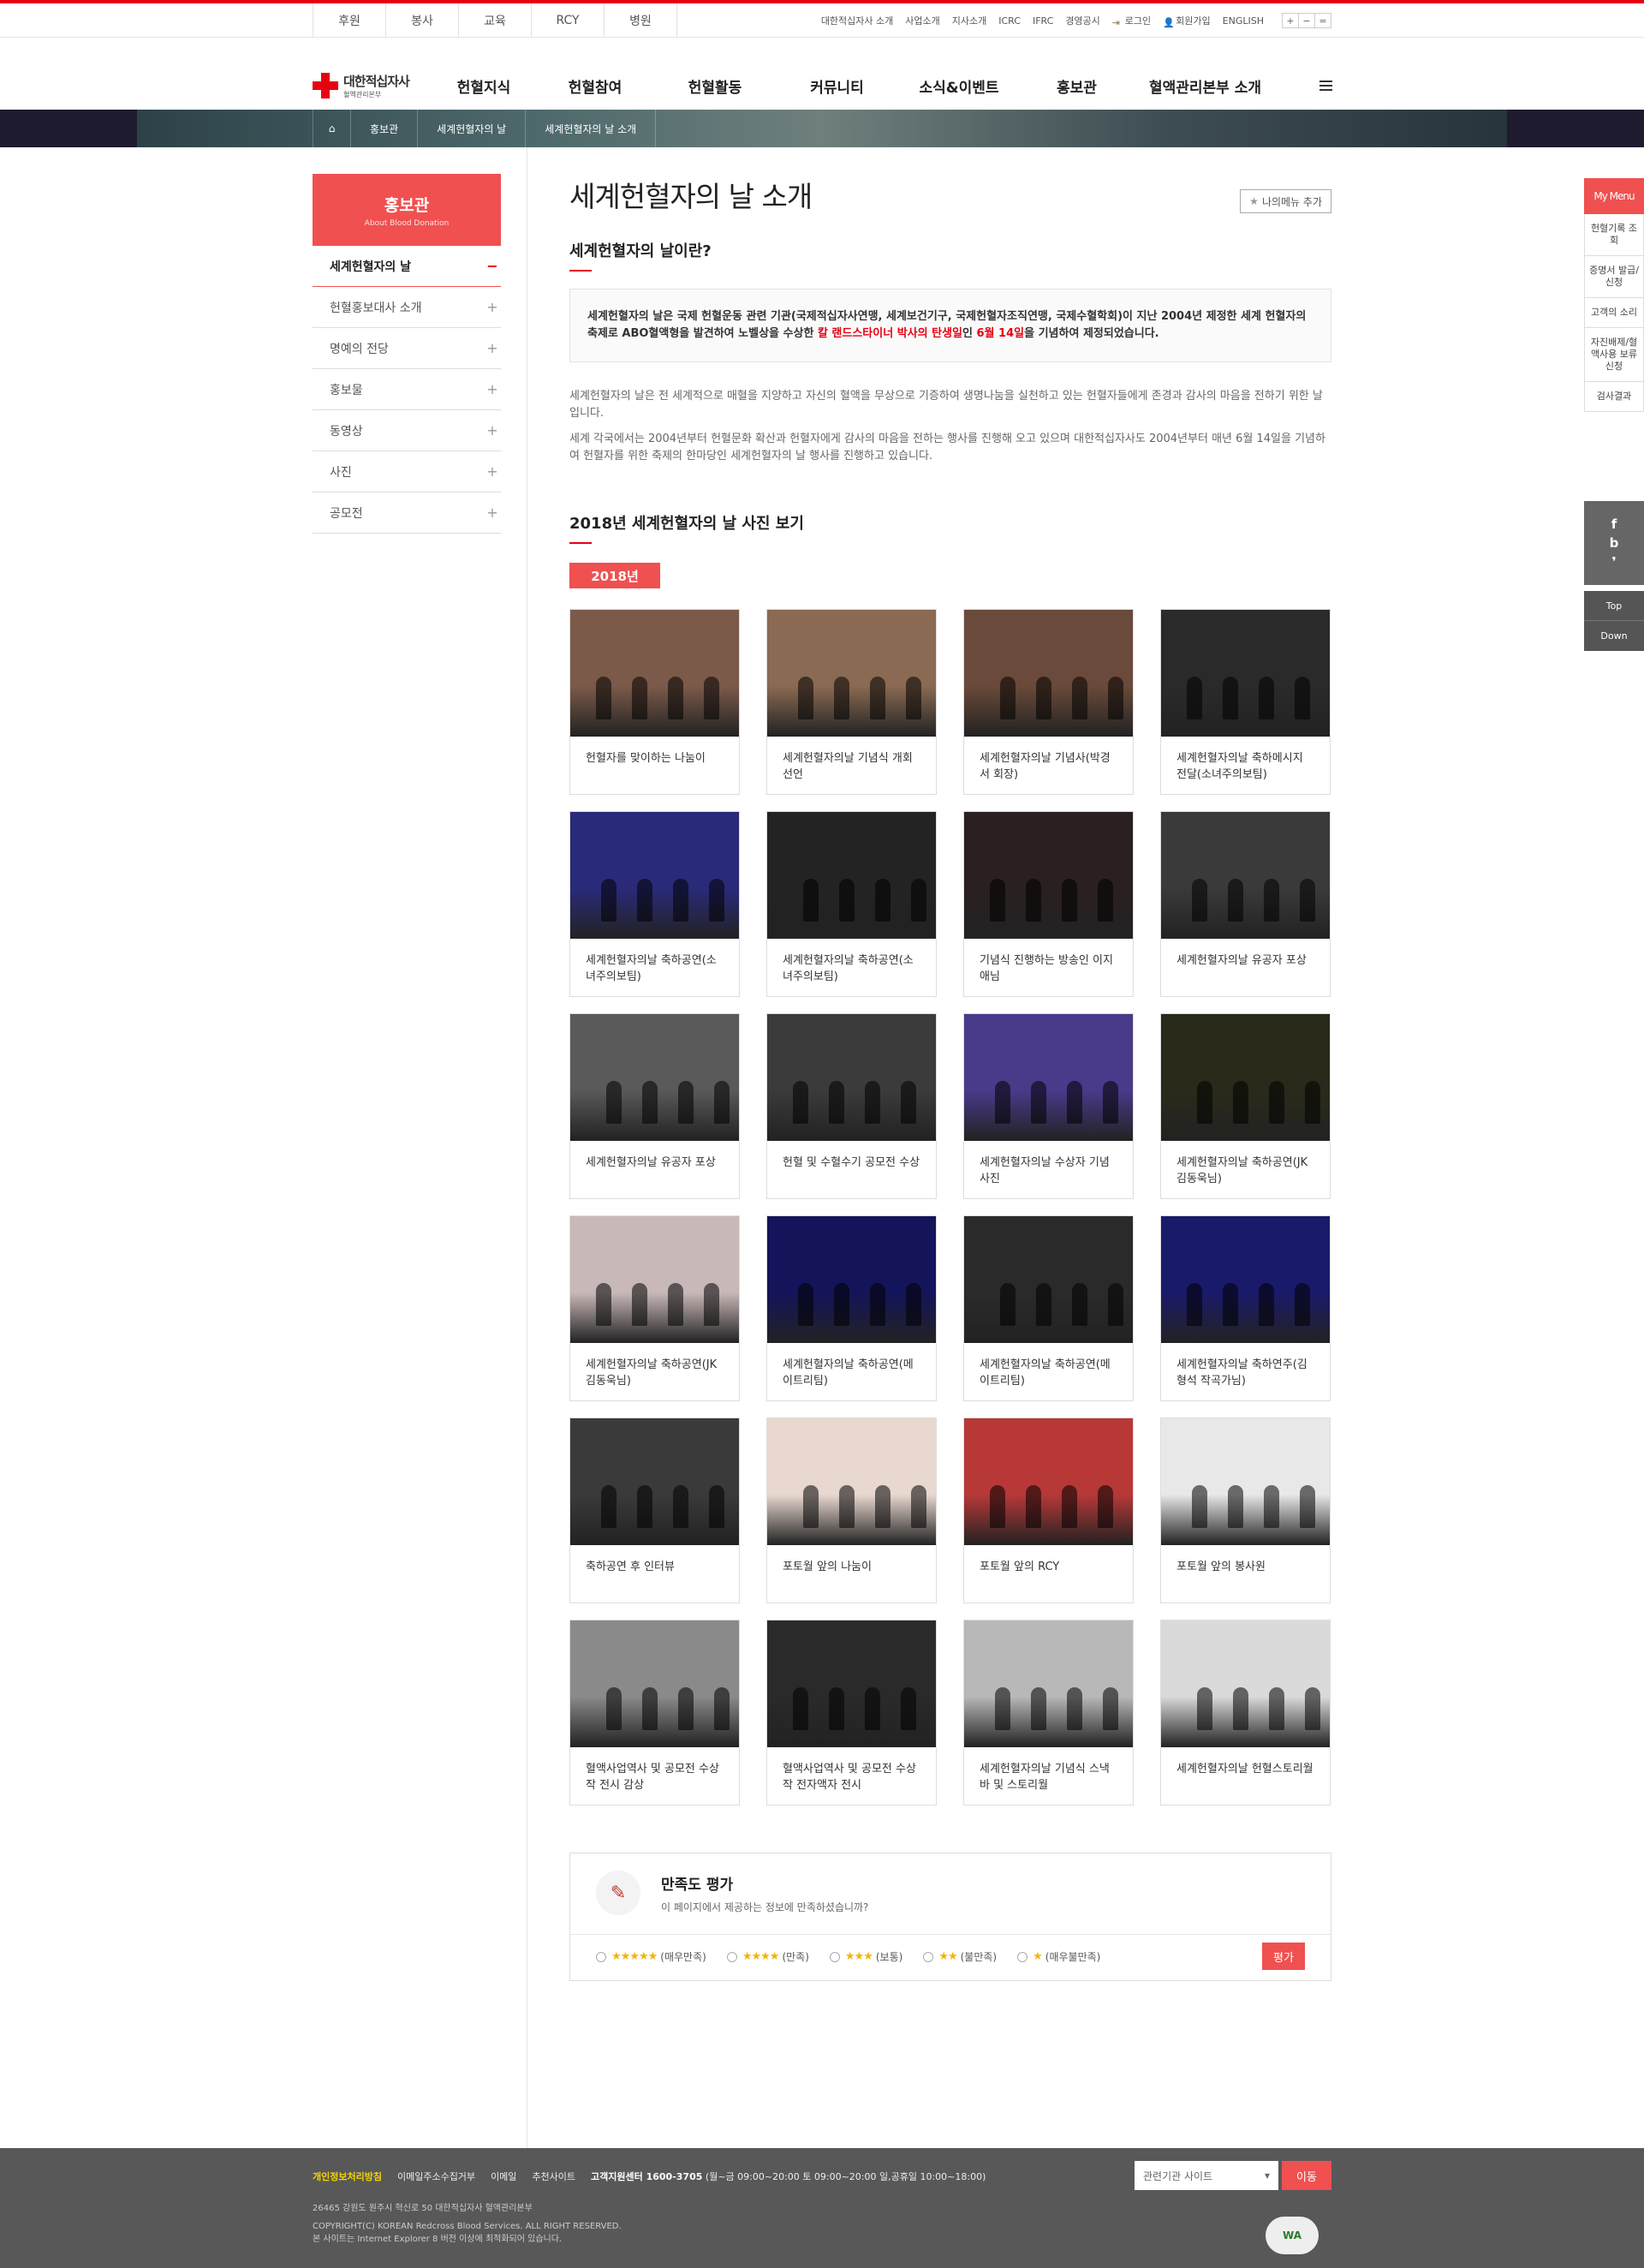 This screenshot has width=1644, height=2268. What do you see at coordinates (1243, 21) in the screenshot?
I see `english-link: ENGLISH` at bounding box center [1243, 21].